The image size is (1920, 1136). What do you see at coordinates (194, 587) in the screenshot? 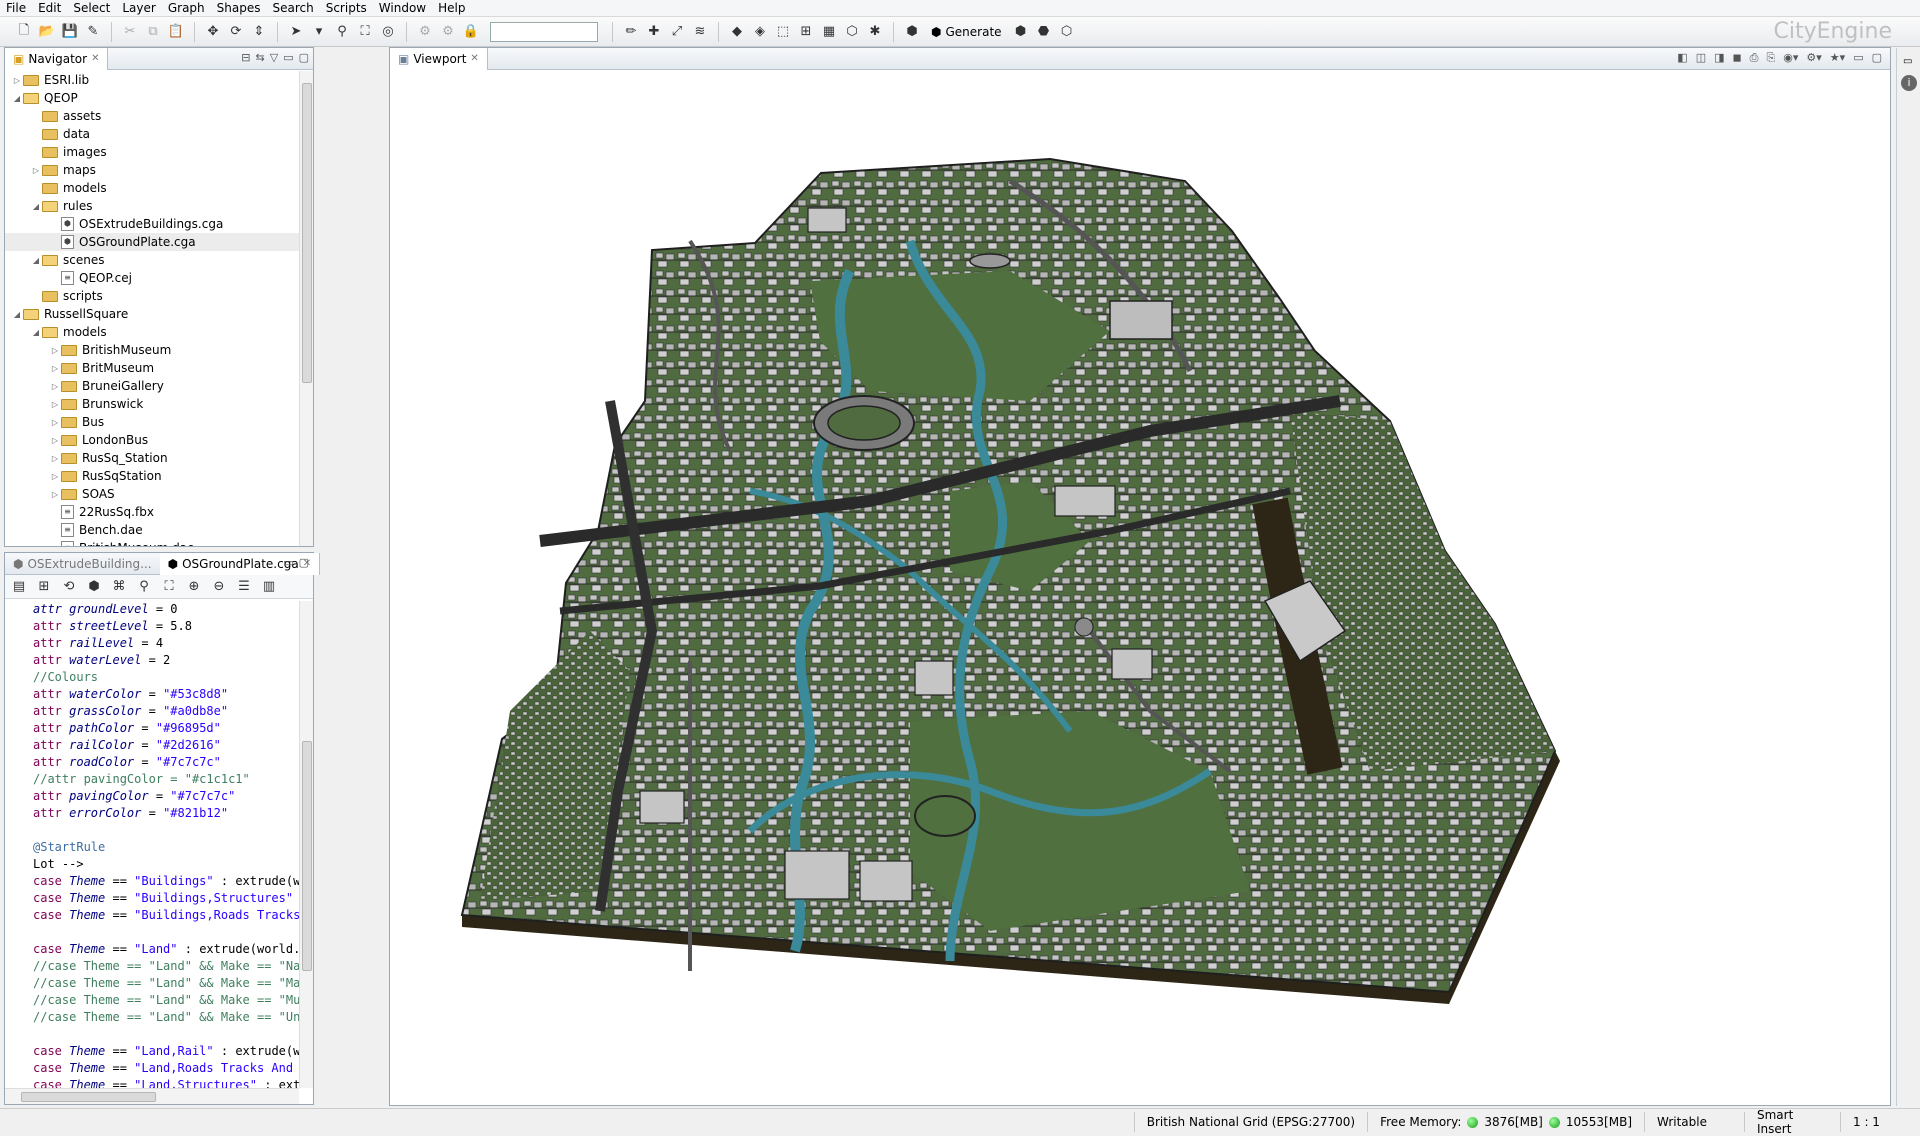
I see `zoom-in-icon: ⊕` at bounding box center [194, 587].